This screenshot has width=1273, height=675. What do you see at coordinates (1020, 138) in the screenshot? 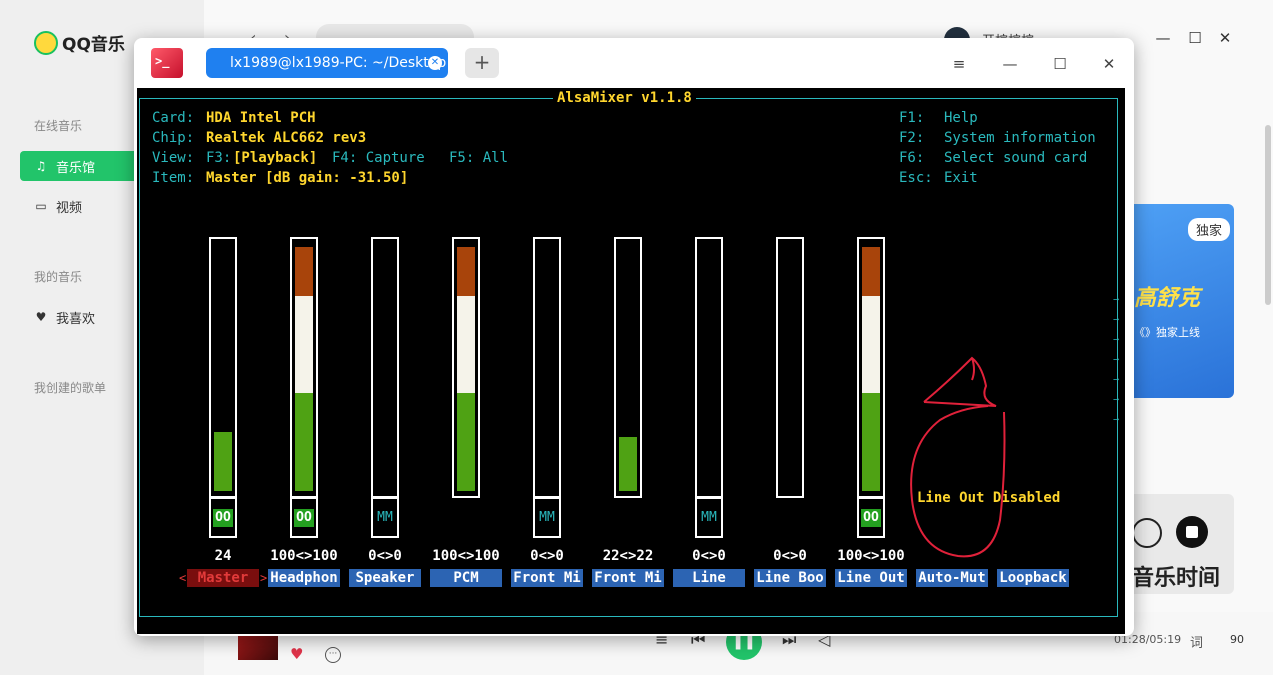
I see `help-text-sysinfo: System information` at bounding box center [1020, 138].